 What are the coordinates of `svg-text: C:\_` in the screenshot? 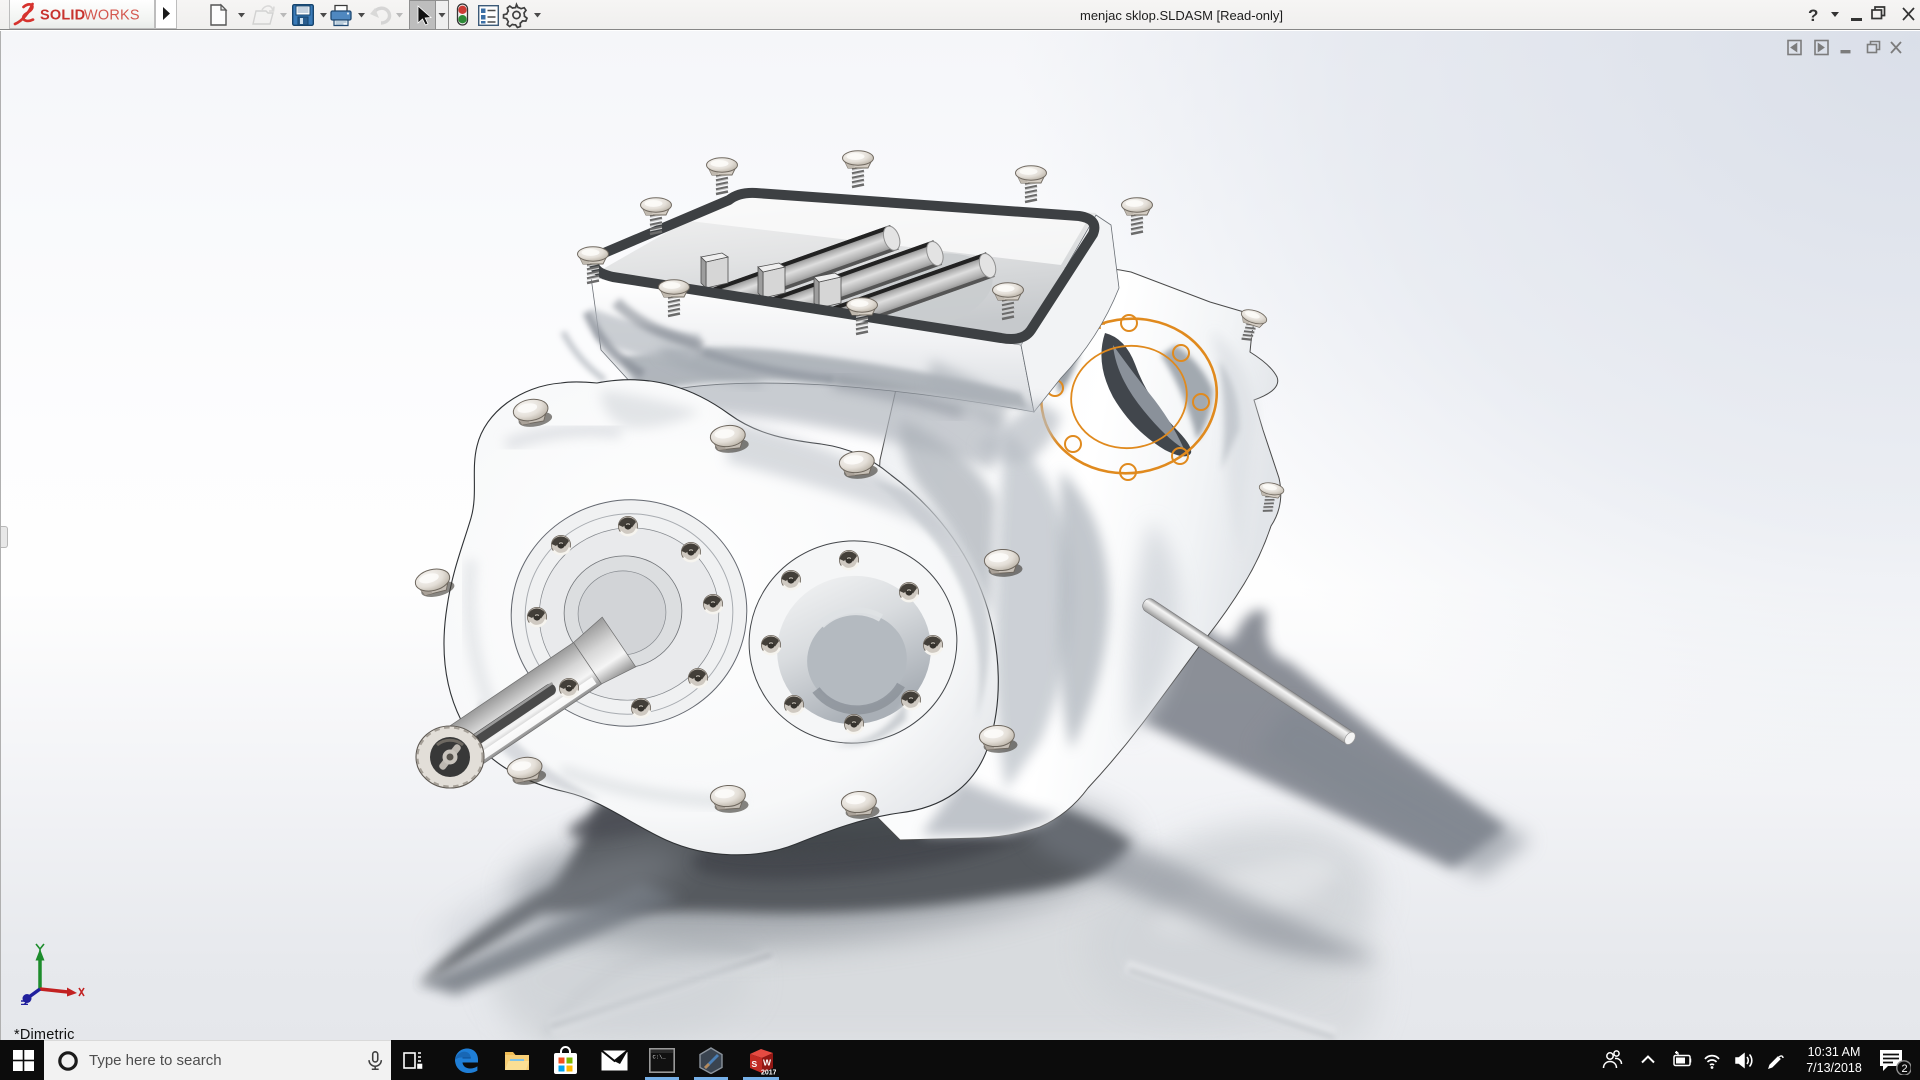 It's located at (660, 1057).